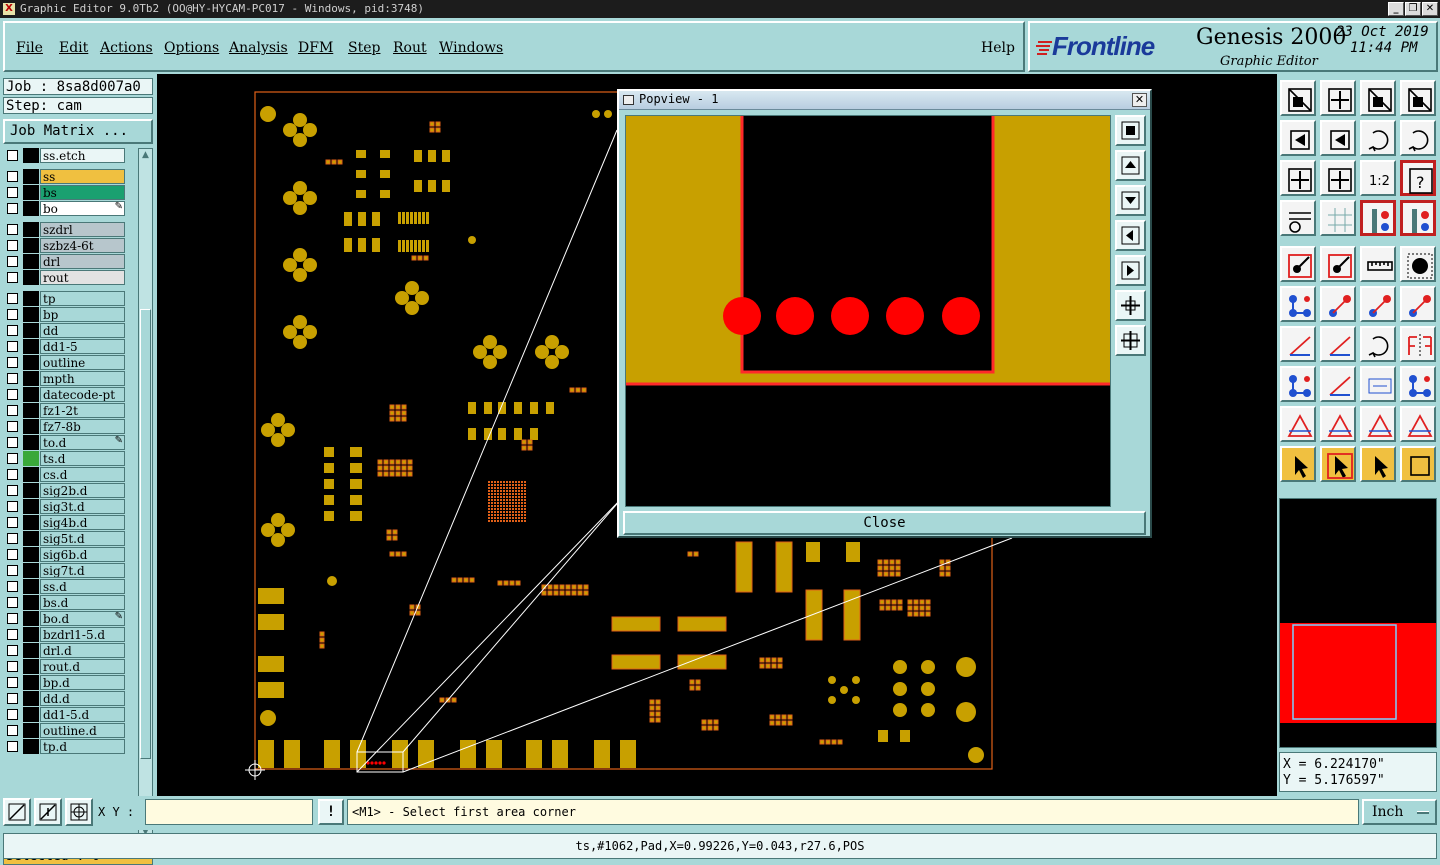 This screenshot has width=1440, height=865. I want to click on layer-name: fz7-8b, so click(82, 426).